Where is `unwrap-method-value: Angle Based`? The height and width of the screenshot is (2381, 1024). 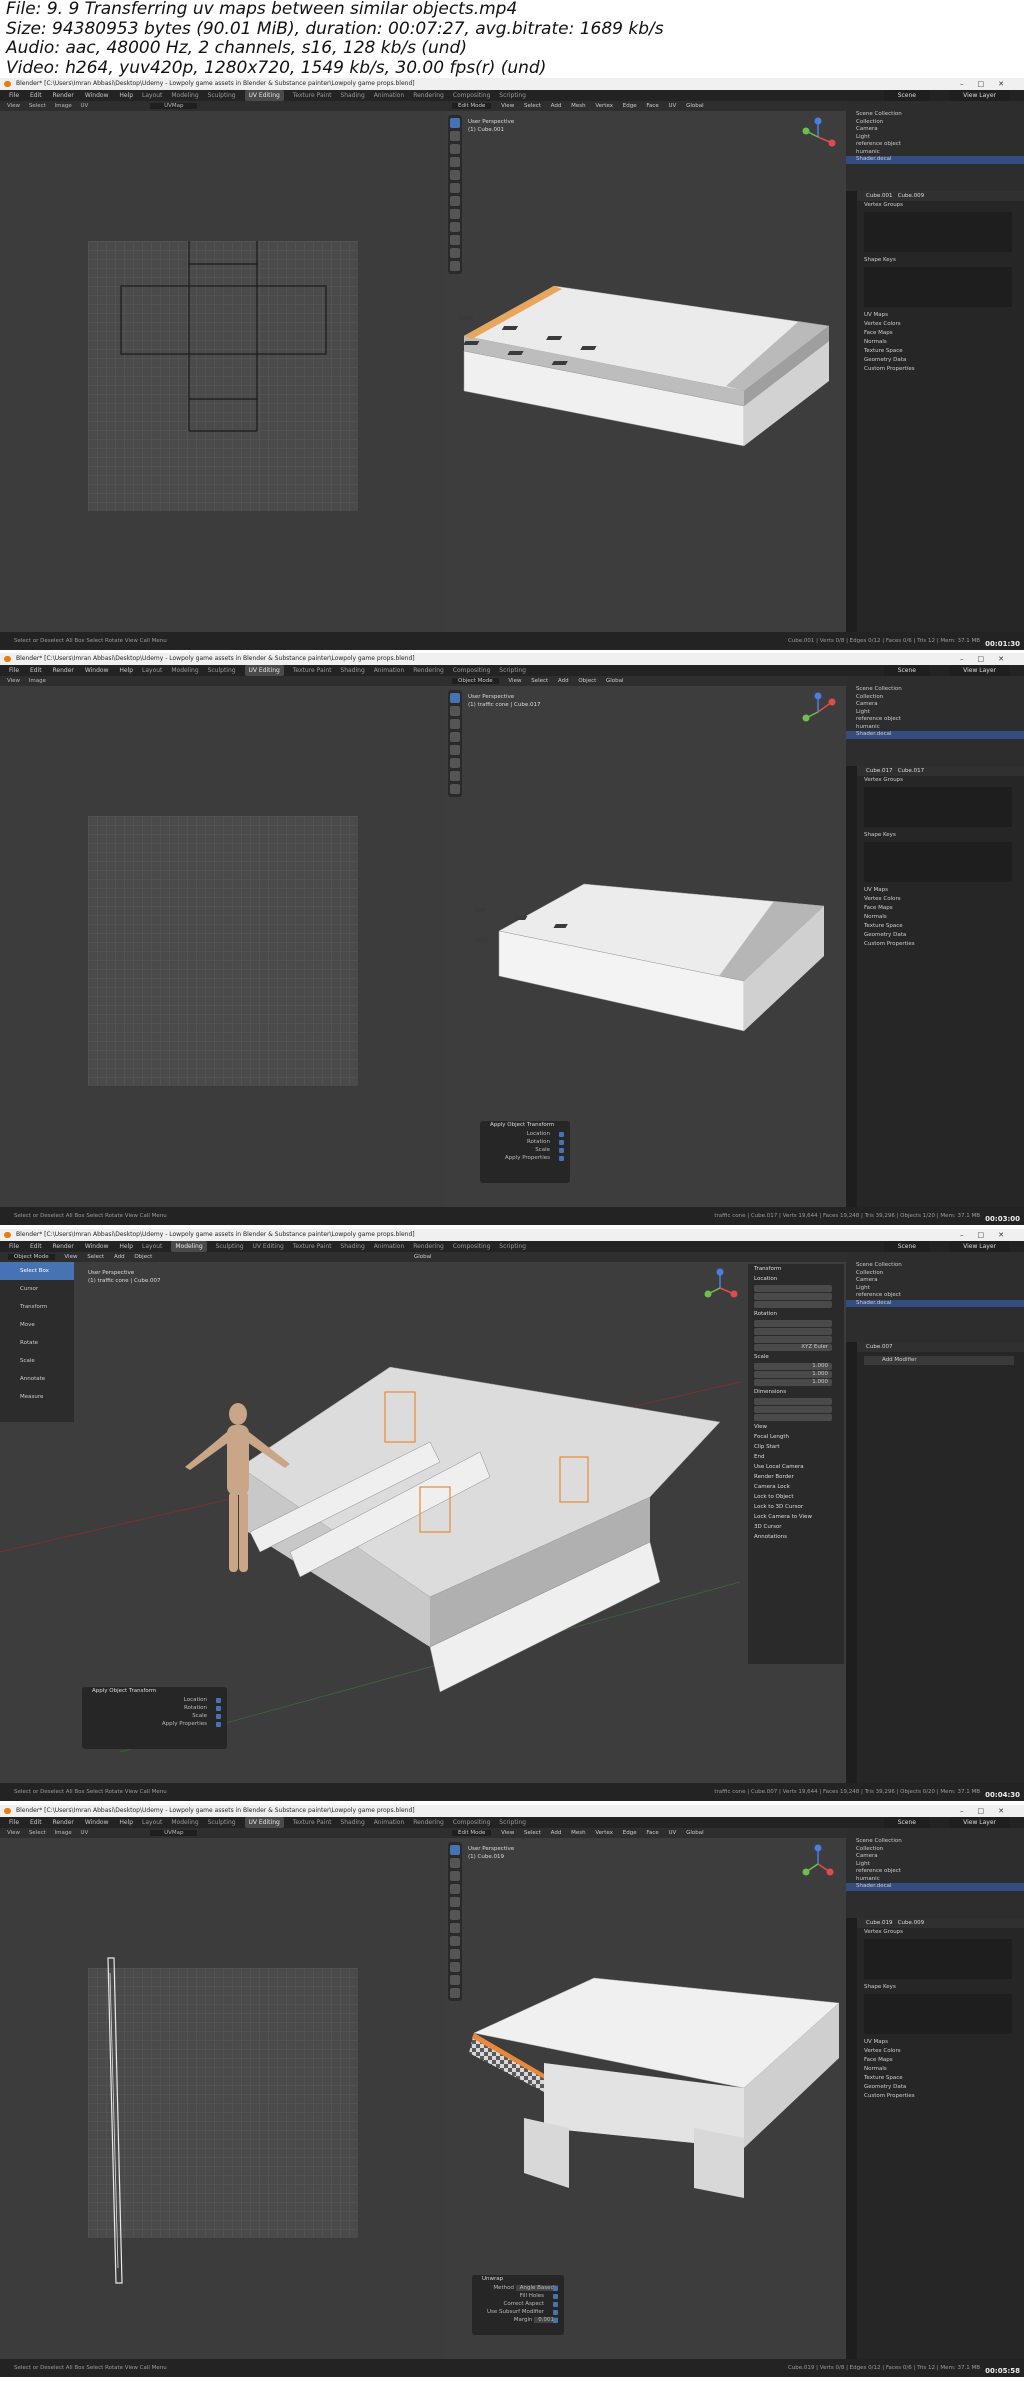
unwrap-method-value: Angle Based is located at coordinates (536, 2288).